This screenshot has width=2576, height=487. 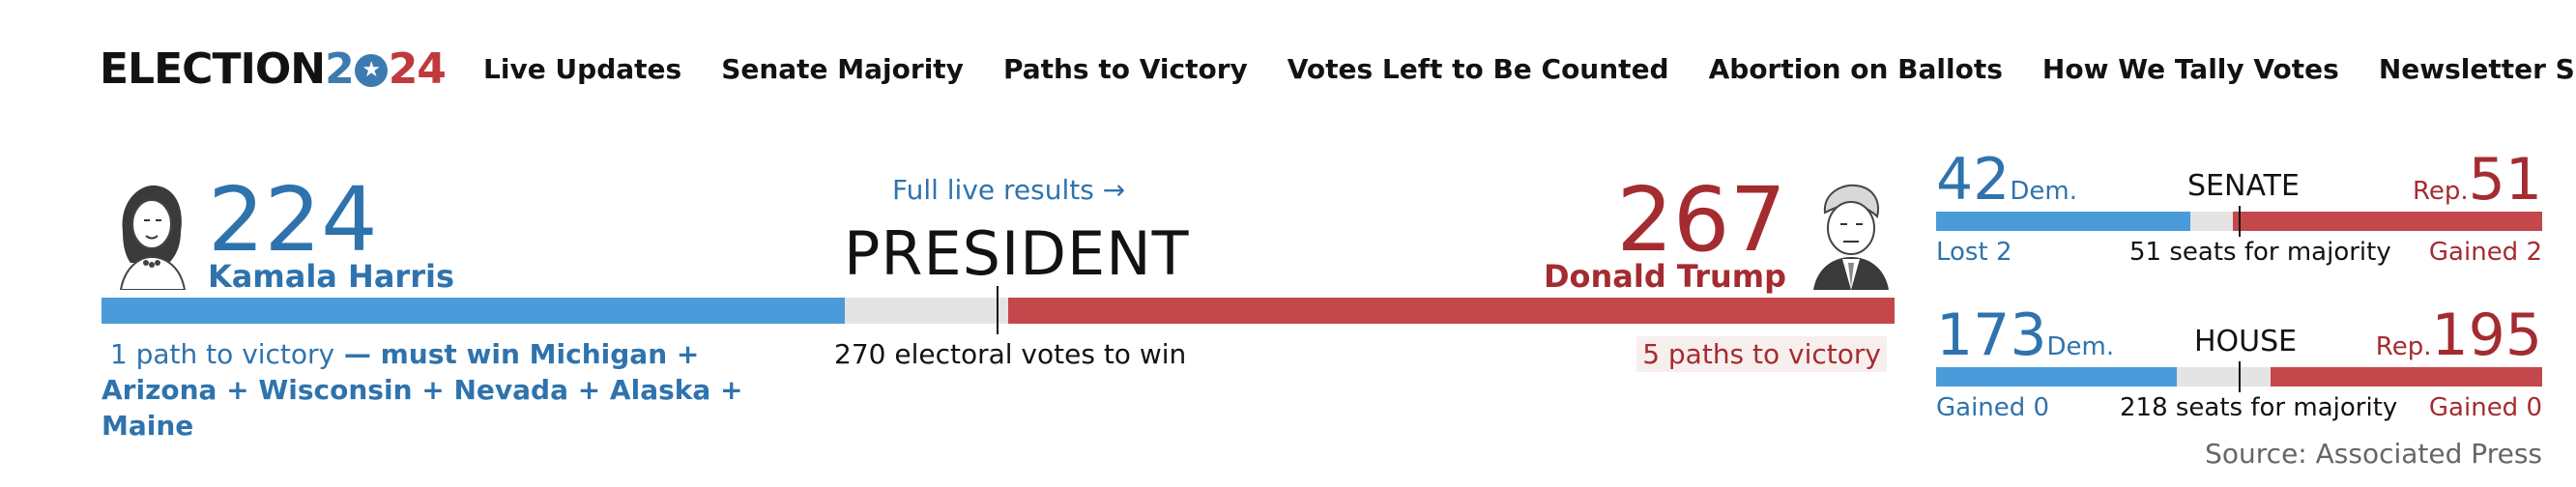 I want to click on house-dem-fill, so click(x=2057, y=377).